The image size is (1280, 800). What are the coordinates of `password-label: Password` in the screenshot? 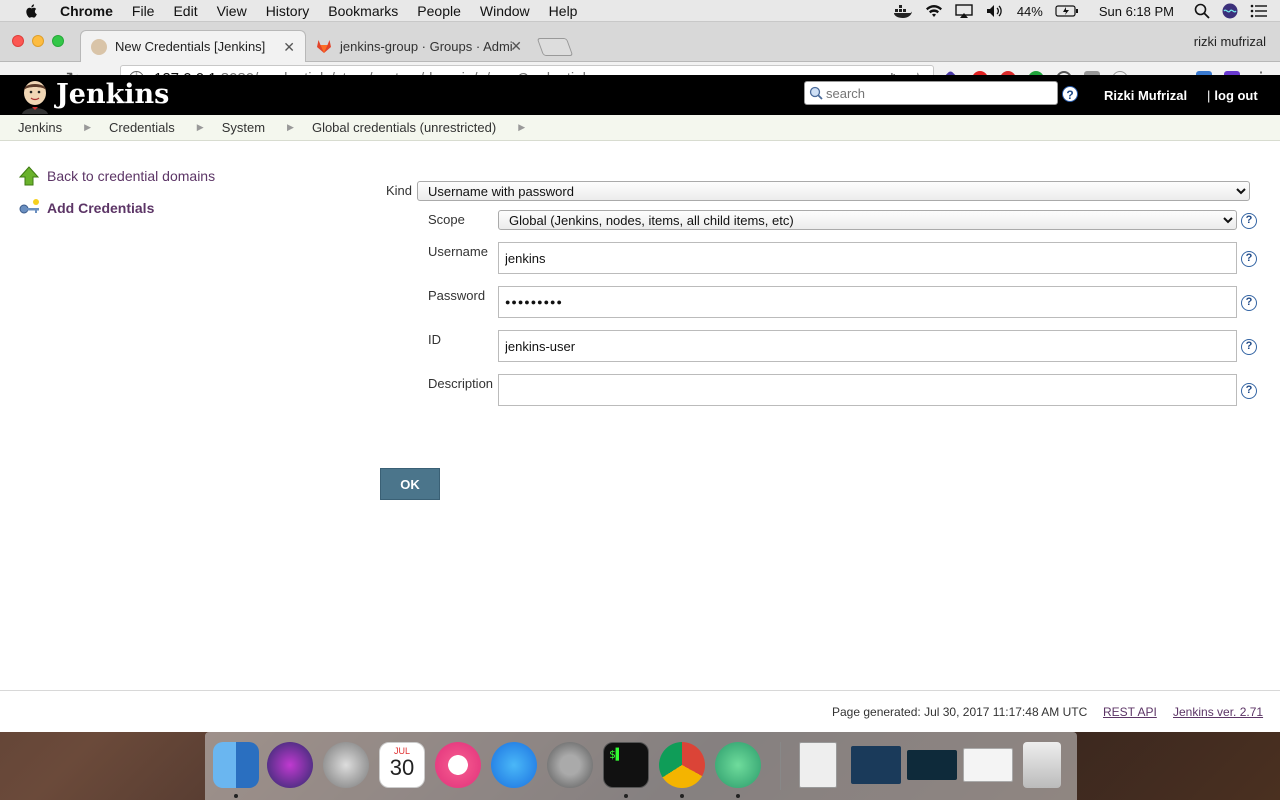 It's located at (457, 295).